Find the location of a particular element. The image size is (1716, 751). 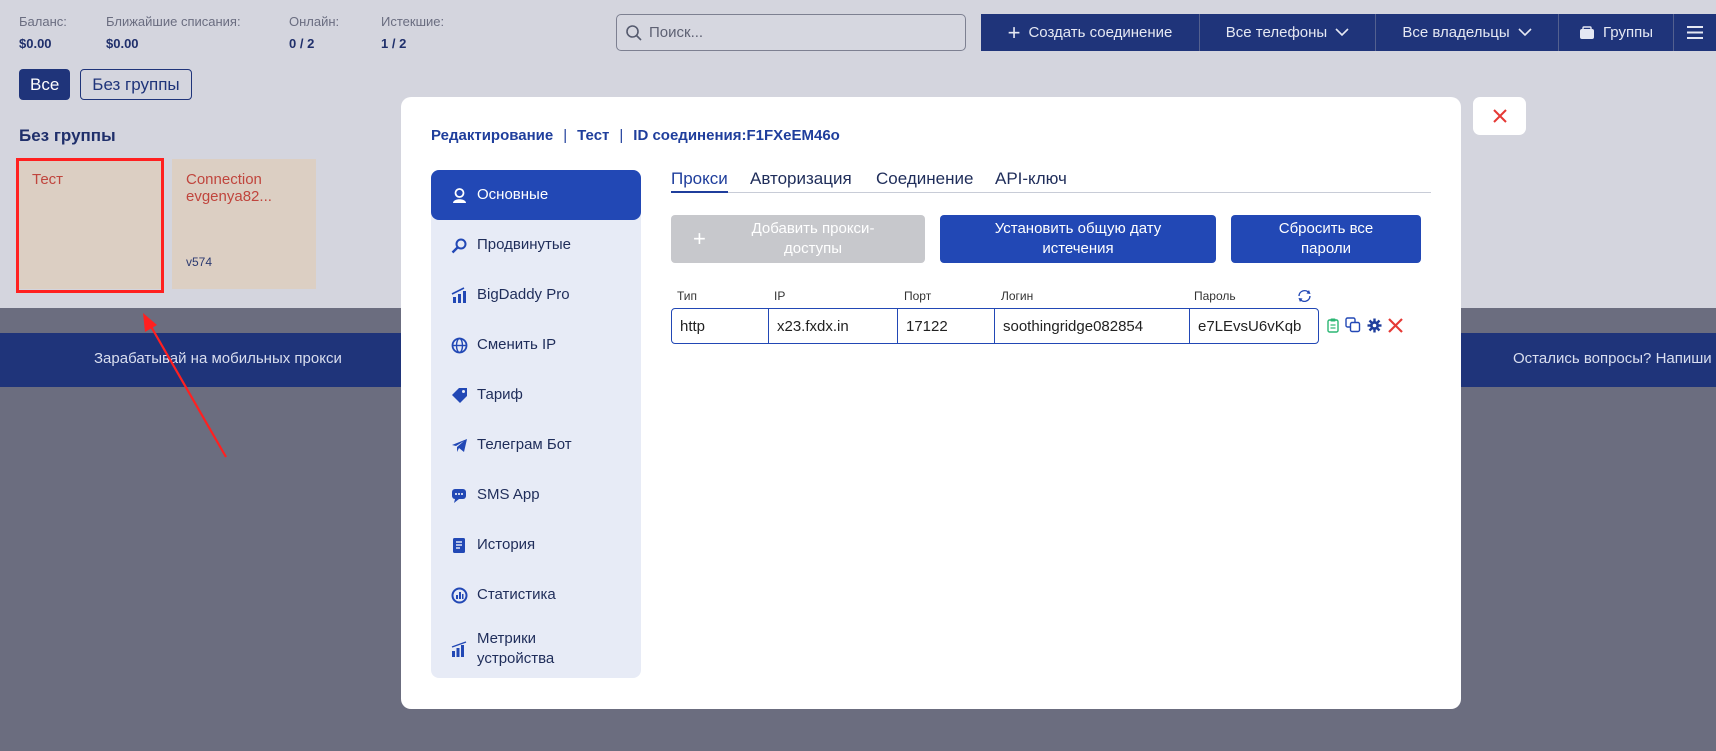

set-expiry-date-button: Установить общую дату истечения is located at coordinates (1078, 239).